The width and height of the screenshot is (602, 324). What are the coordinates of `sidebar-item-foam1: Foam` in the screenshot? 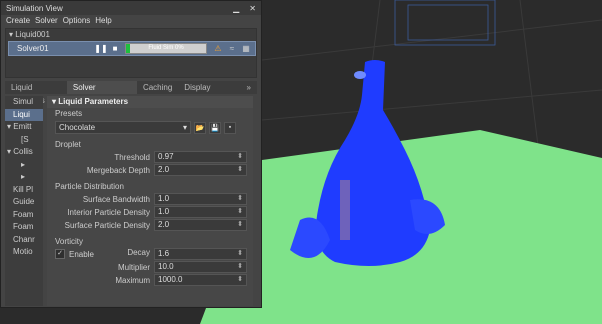 It's located at (24, 215).